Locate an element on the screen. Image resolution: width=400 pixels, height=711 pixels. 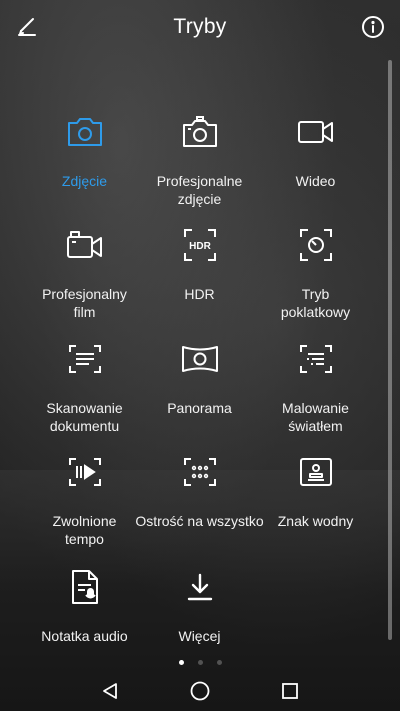
mode-label: Profesjonalny film is located at coordinates (84, 303).